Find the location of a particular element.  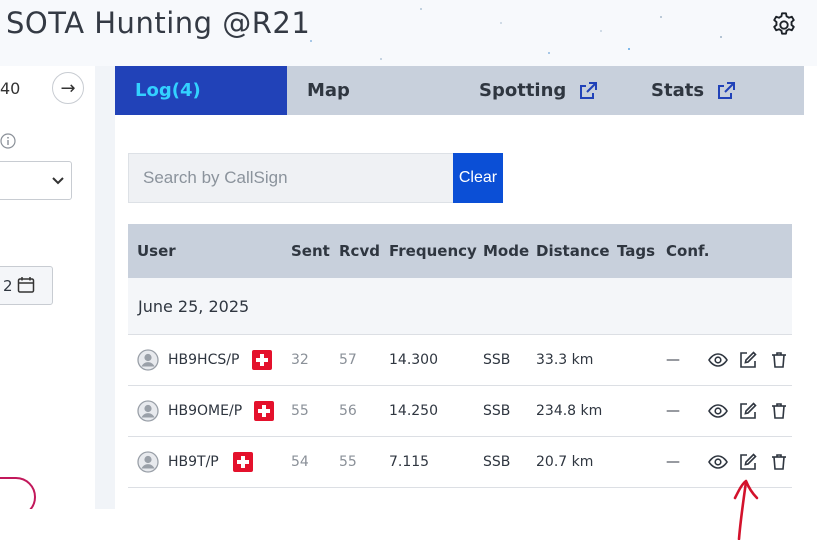

sent-report: 54 is located at coordinates (300, 462).